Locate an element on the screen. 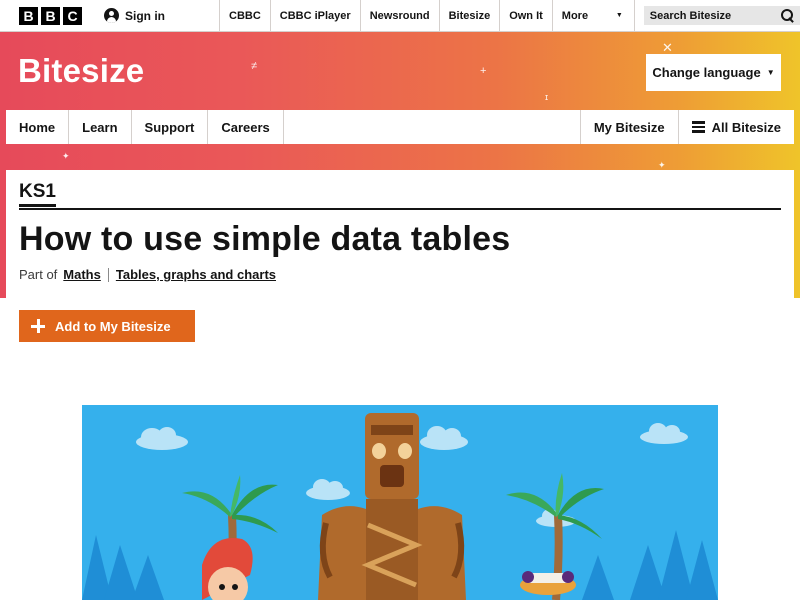 The image size is (800, 600). search-placeholder: Search Bitesize is located at coordinates (690, 15).